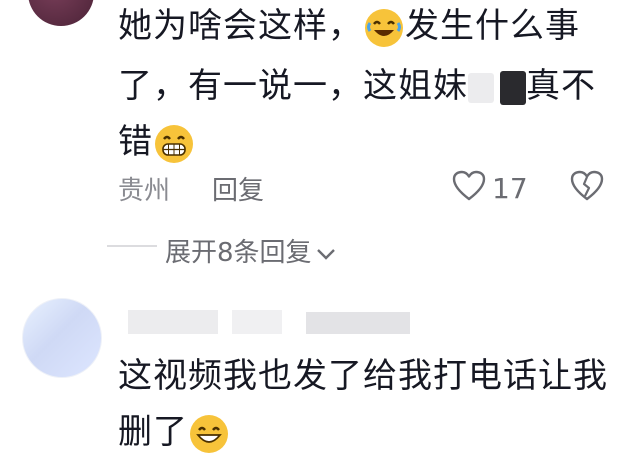  I want to click on smile-emoji-icon, so click(209, 433).